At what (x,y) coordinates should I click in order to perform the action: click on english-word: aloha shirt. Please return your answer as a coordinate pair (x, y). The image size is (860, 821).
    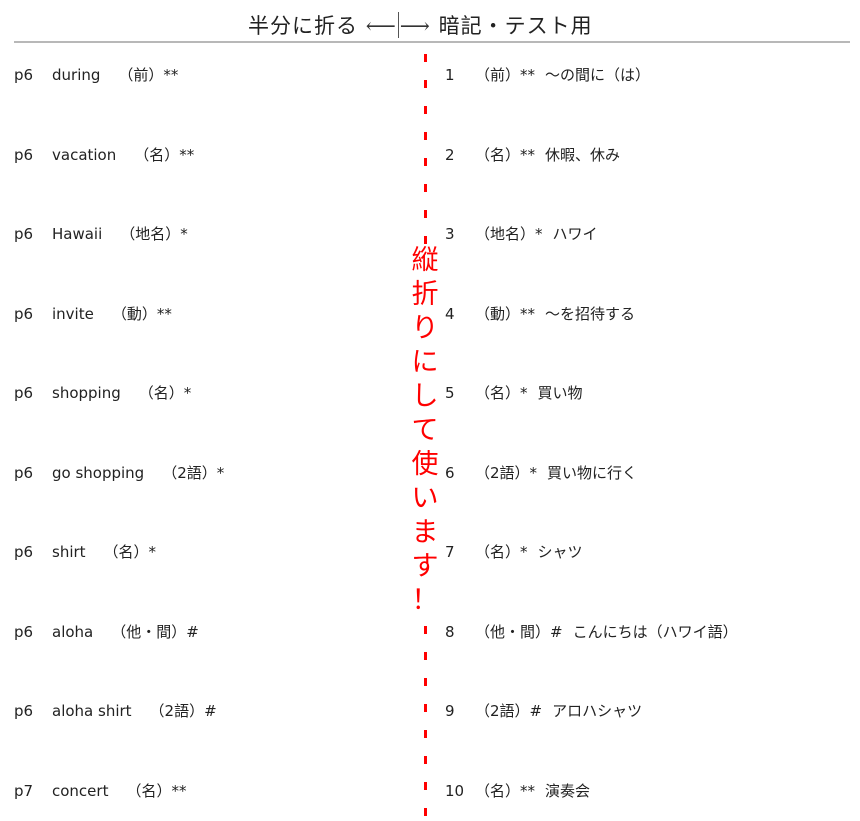
    Looking at the image, I should click on (92, 711).